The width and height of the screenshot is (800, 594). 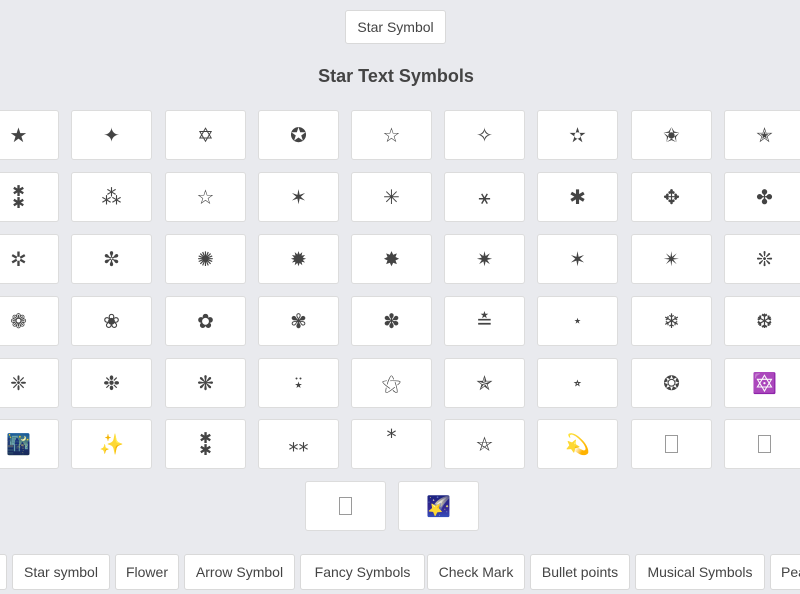 I want to click on symbol-cell: ✪, so click(x=298, y=135).